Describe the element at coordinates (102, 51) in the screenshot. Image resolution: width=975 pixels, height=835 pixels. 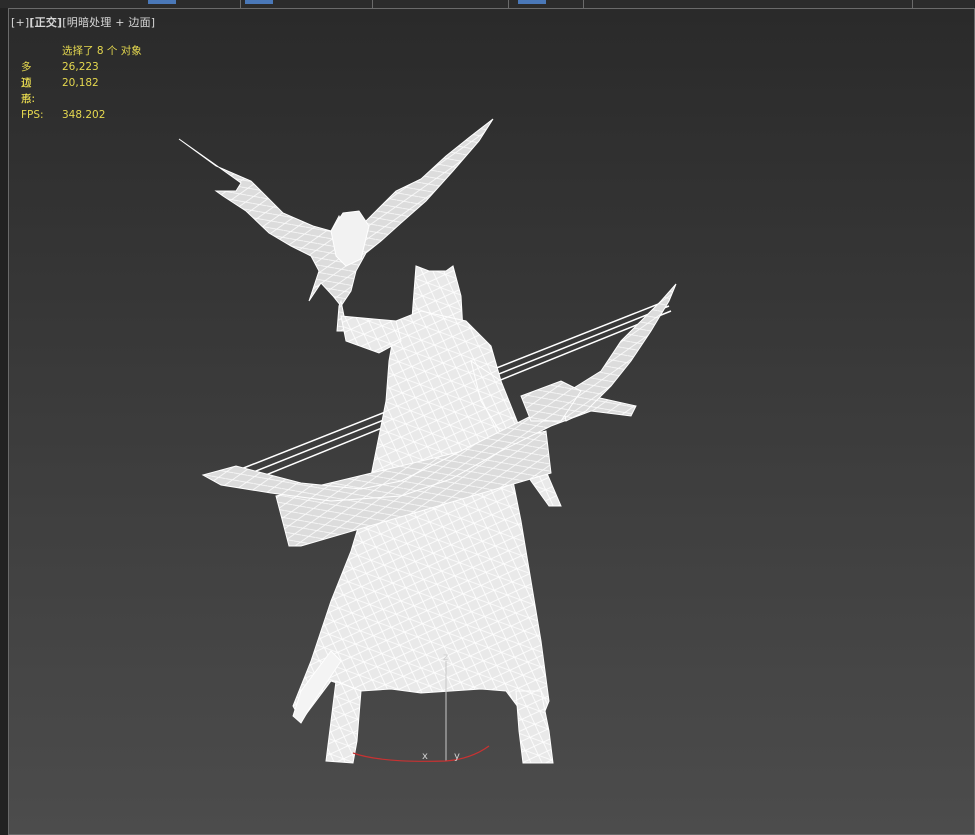
I see `stats-selection: 选择了 8 个 对象` at that location.